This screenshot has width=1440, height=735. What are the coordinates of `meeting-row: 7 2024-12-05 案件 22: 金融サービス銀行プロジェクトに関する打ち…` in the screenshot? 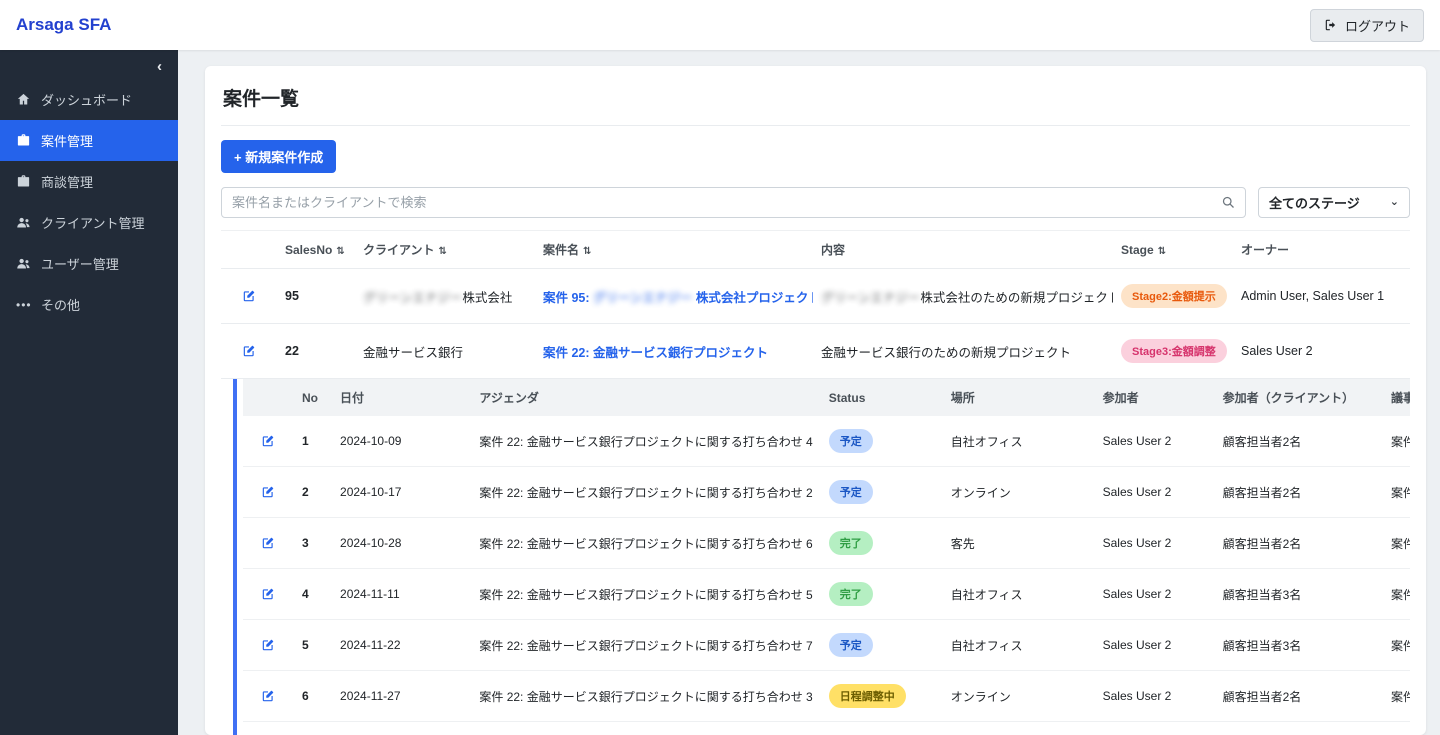 It's located at (826, 728).